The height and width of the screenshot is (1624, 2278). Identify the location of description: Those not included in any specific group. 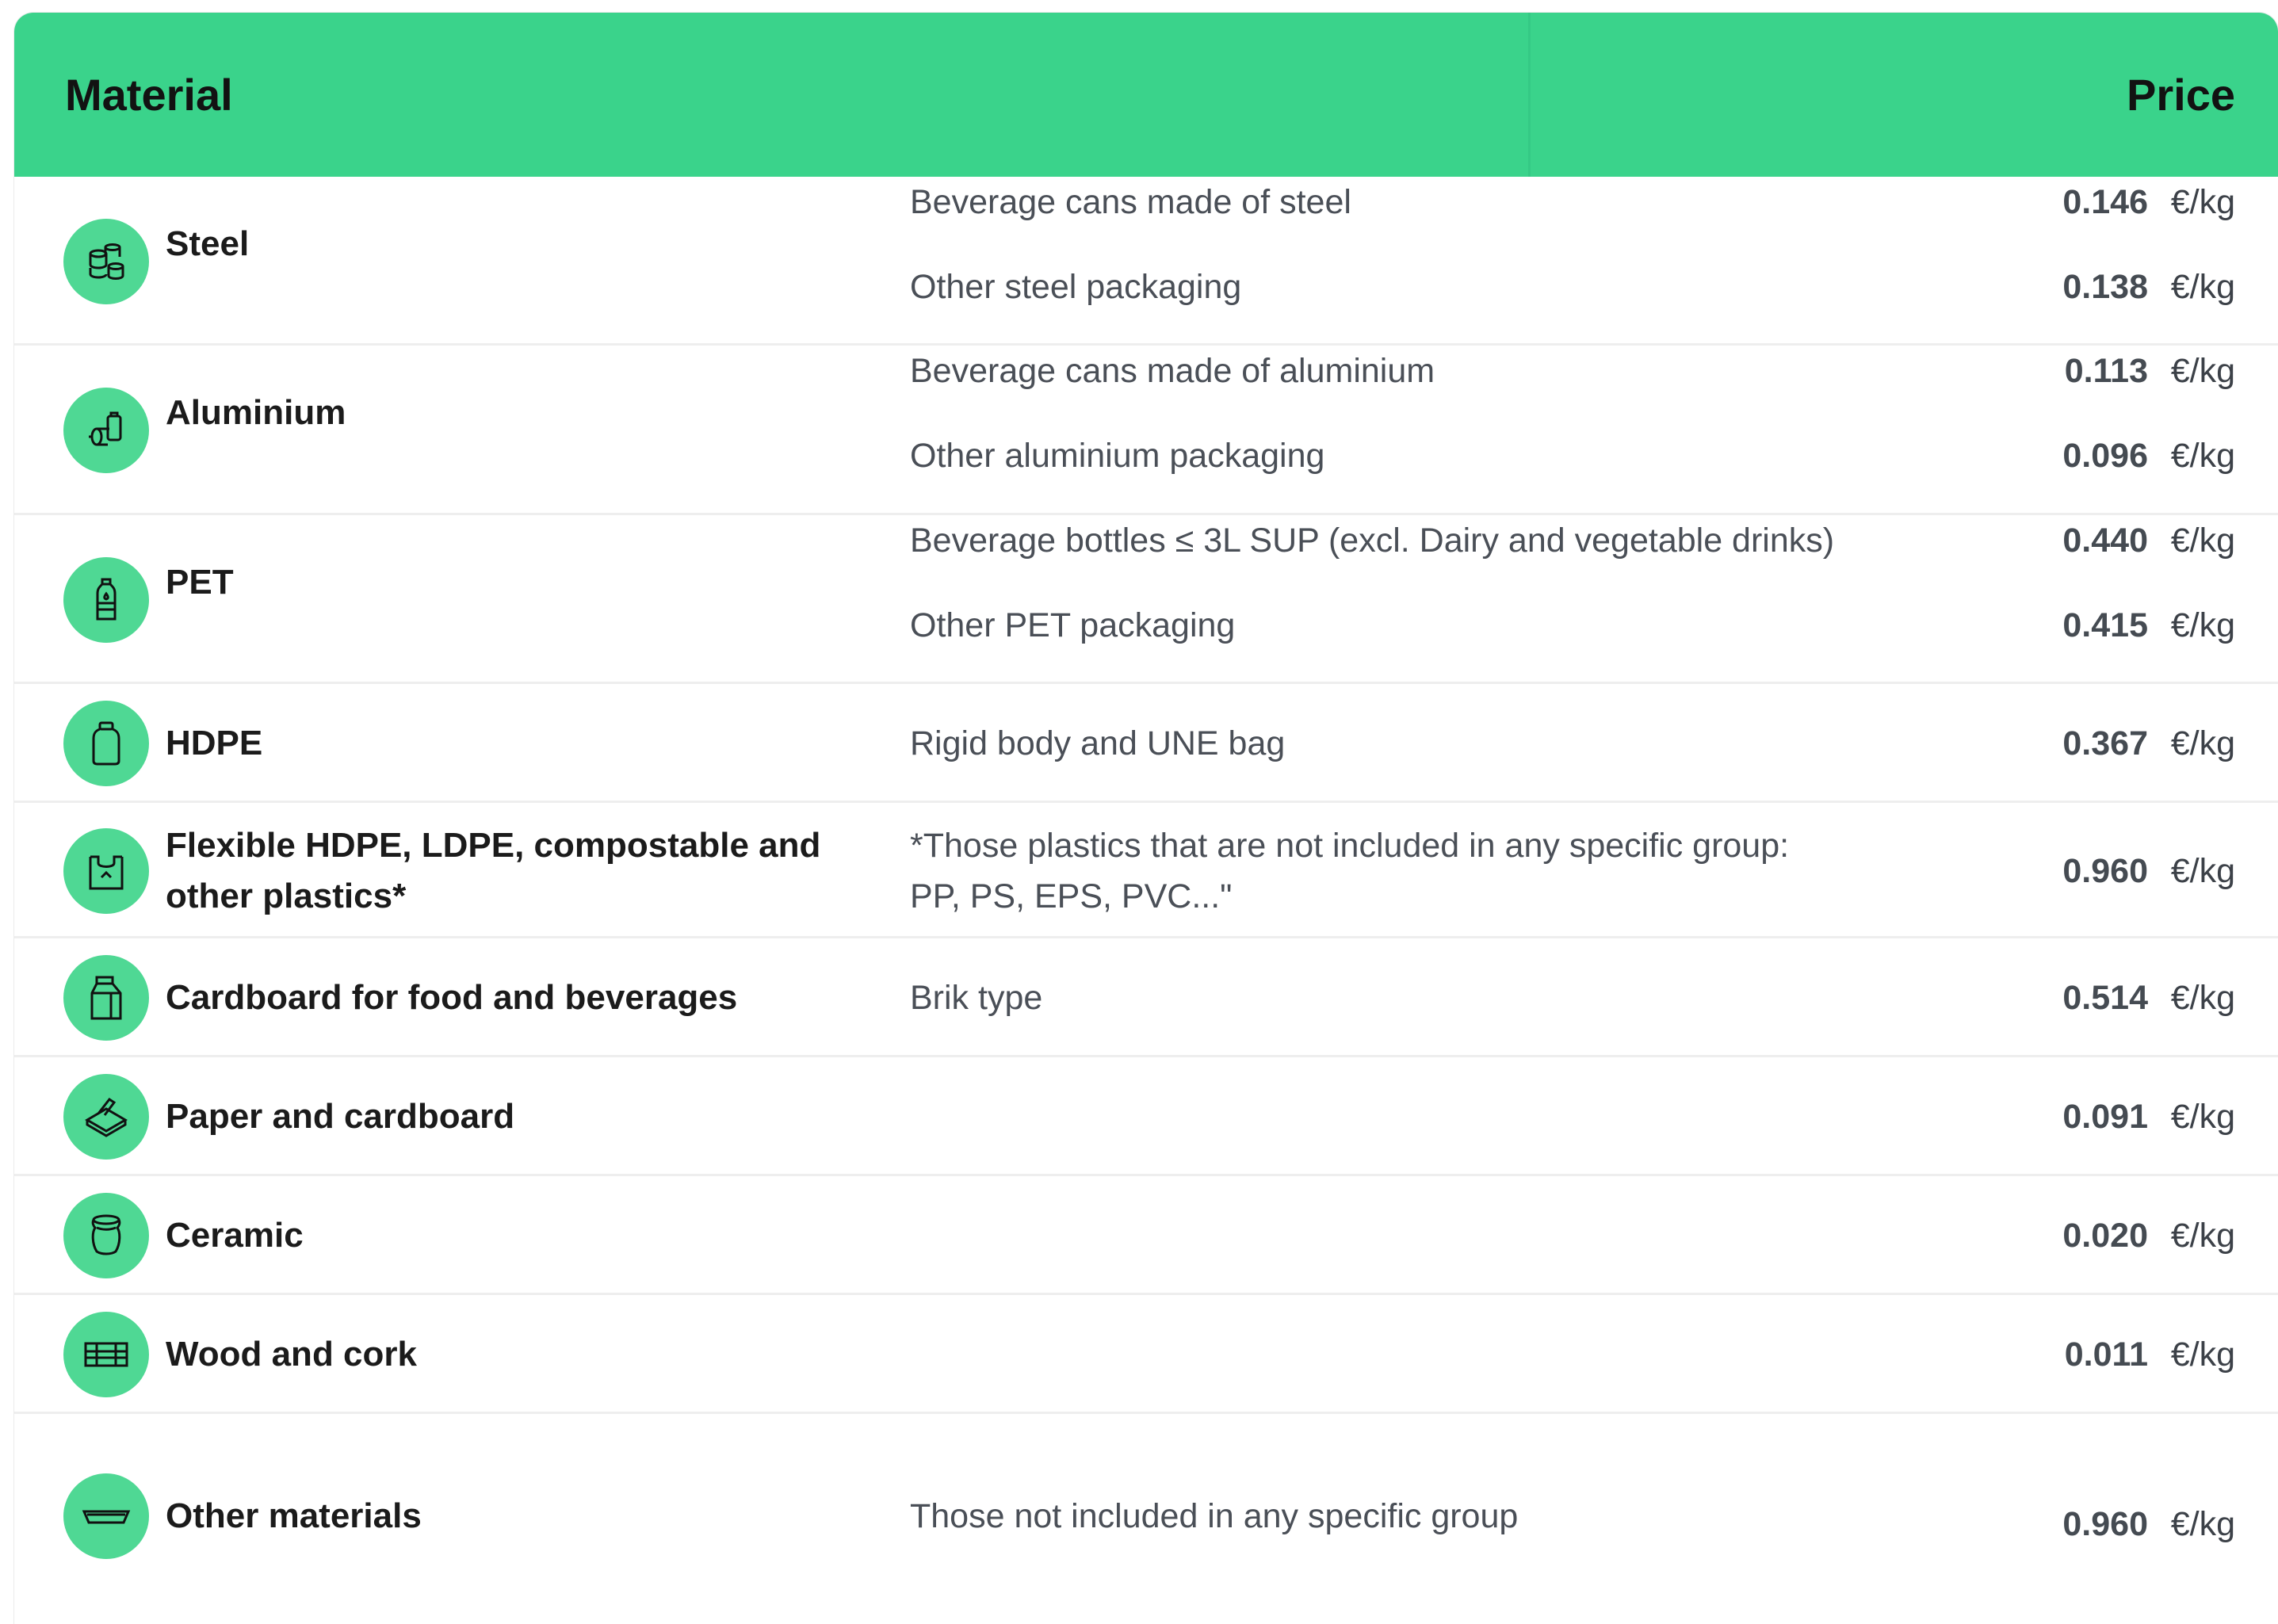
(1214, 1516).